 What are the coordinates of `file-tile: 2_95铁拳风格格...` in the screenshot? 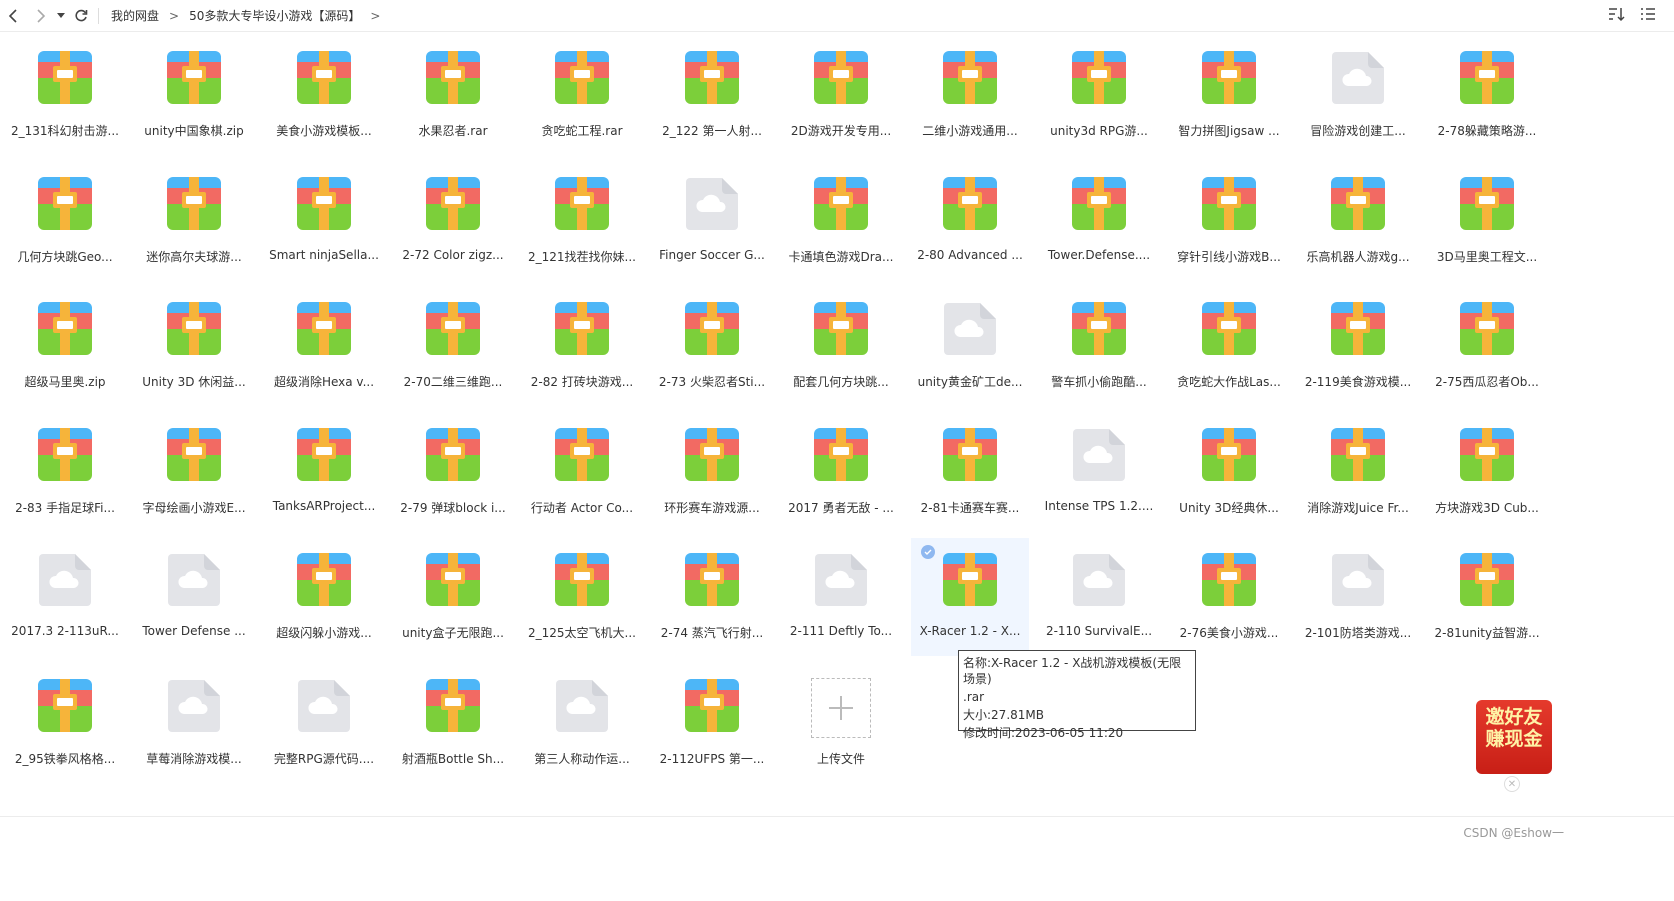 It's located at (65, 723).